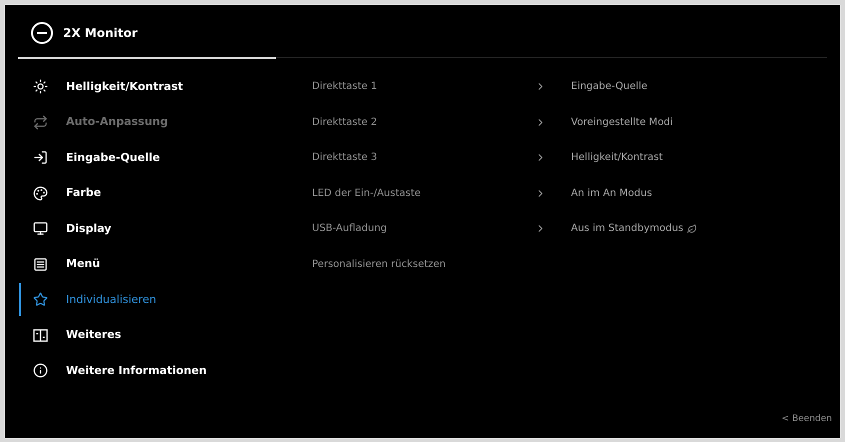 This screenshot has width=845, height=442. I want to click on panel-icon, so click(40, 335).